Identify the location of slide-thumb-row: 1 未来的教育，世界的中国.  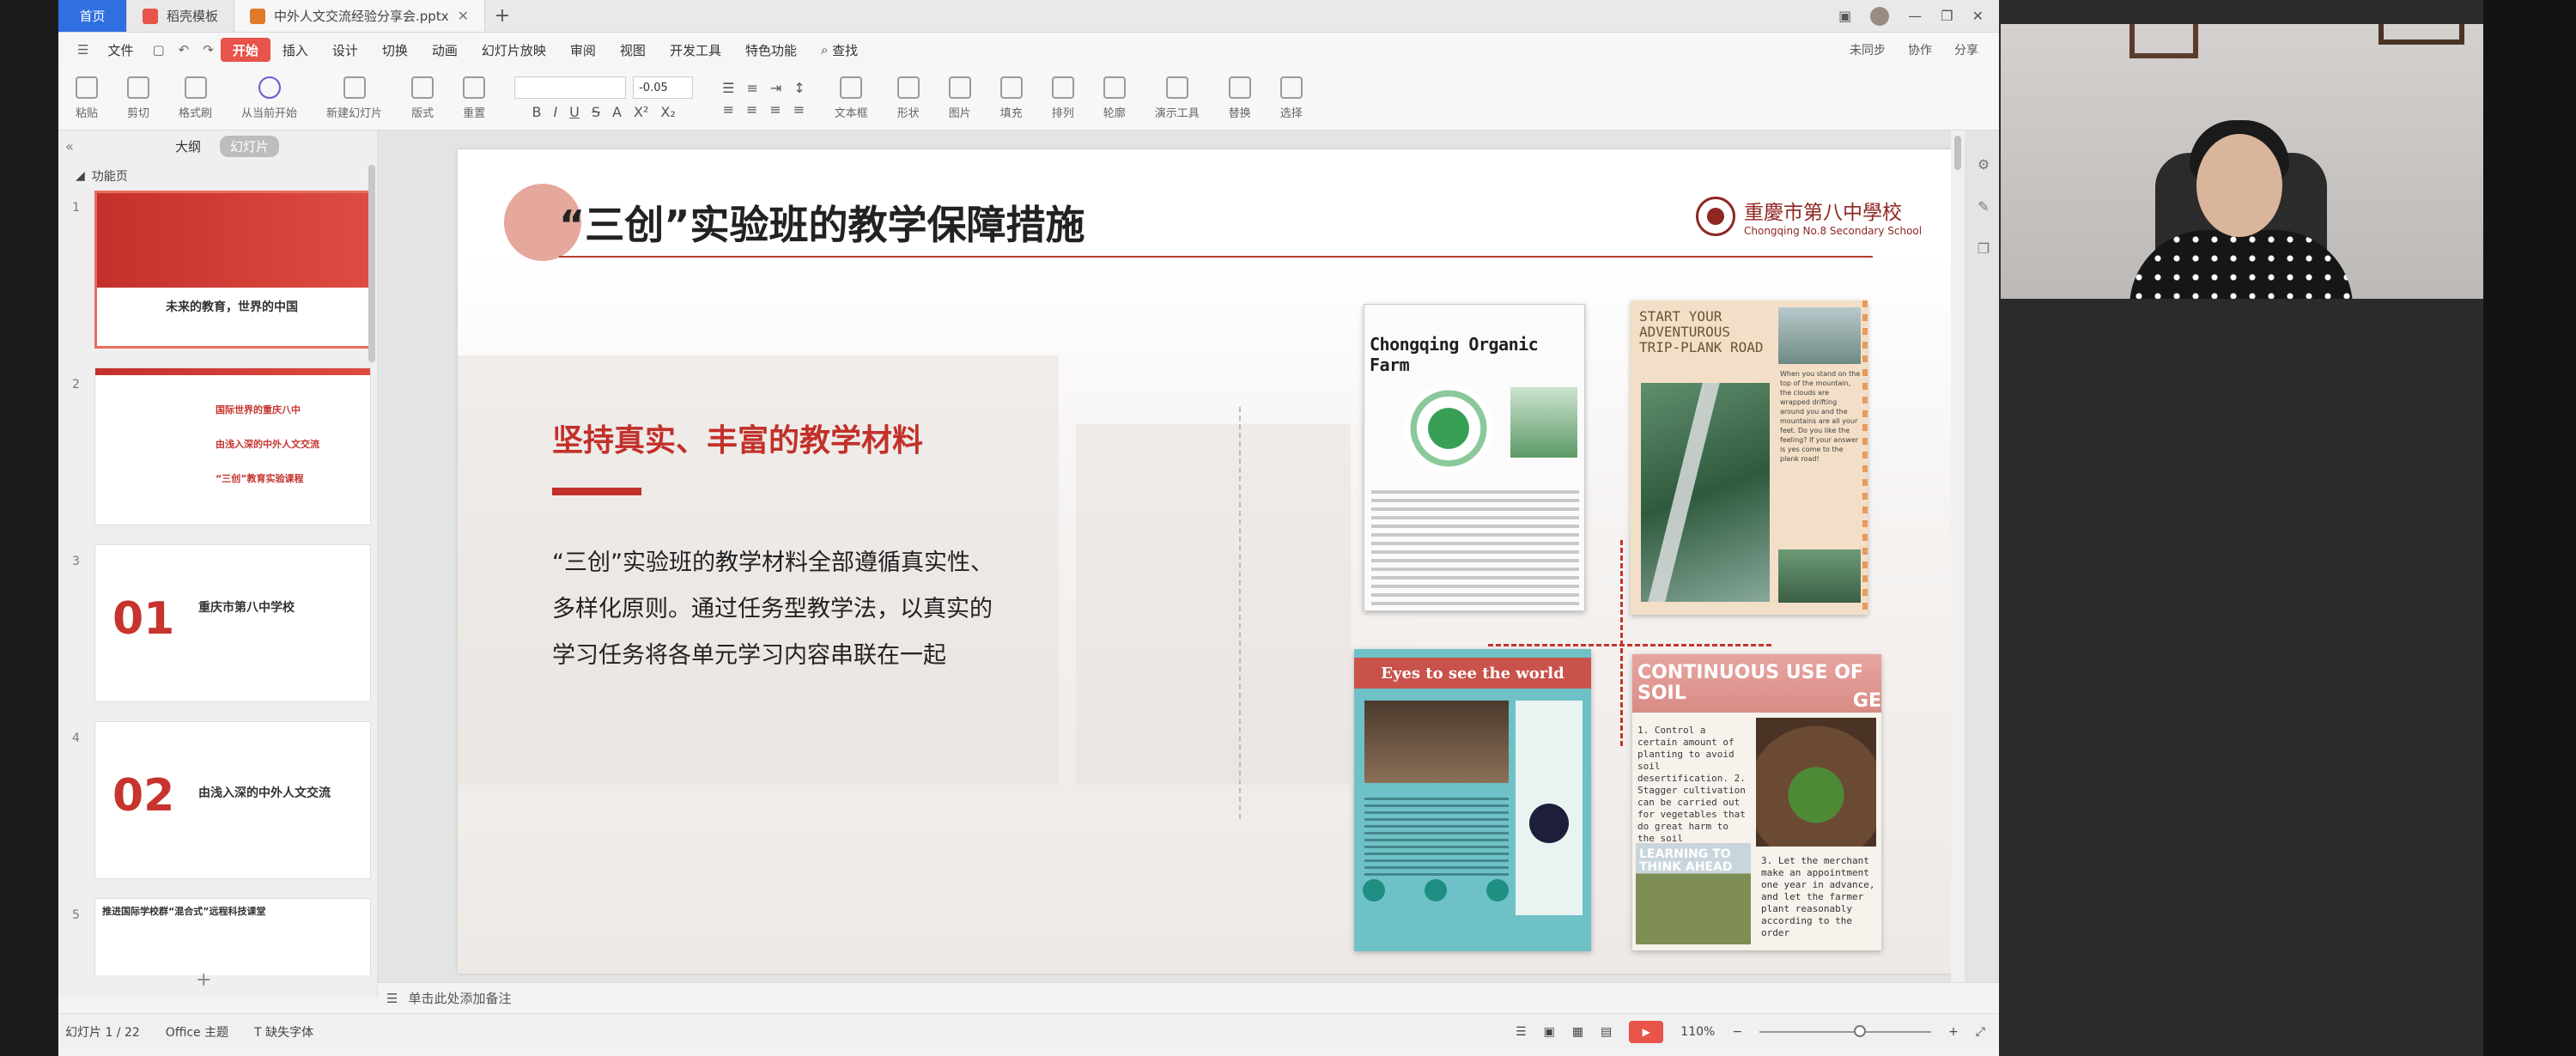
(218, 279).